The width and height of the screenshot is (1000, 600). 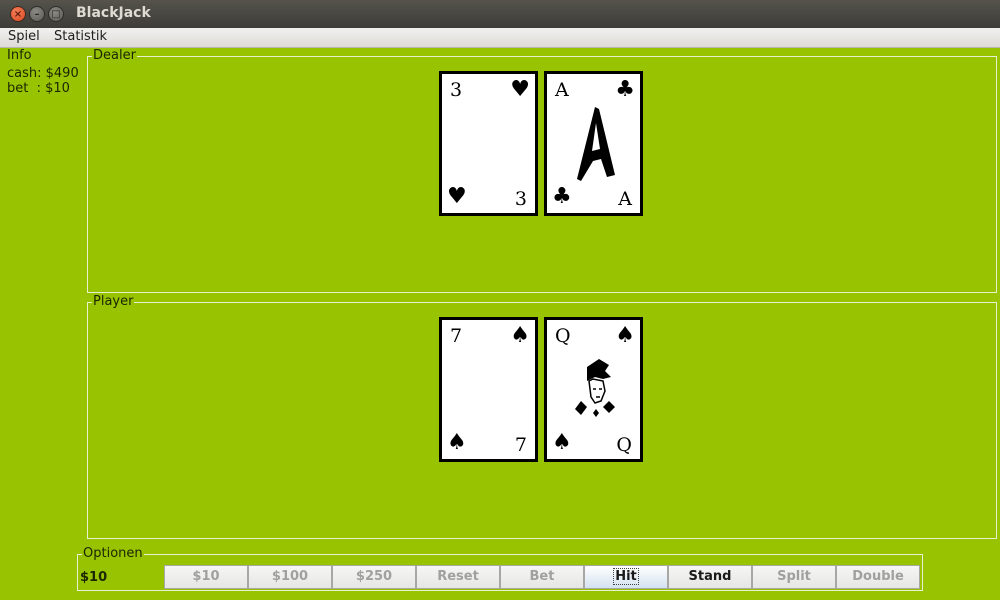 What do you see at coordinates (290, 577) in the screenshot?
I see `bet-100-button: $100` at bounding box center [290, 577].